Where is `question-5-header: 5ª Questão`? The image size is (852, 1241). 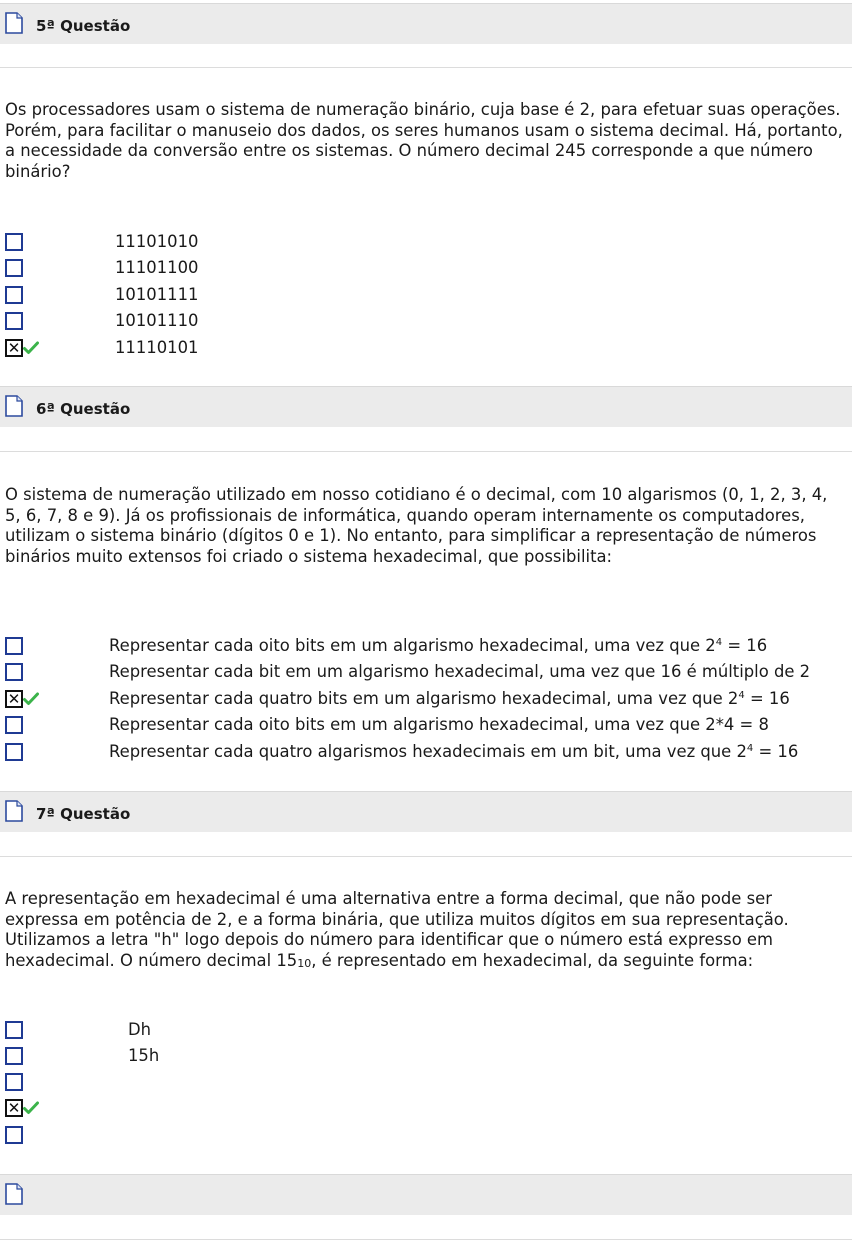 question-5-header: 5ª Questão is located at coordinates (426, 23).